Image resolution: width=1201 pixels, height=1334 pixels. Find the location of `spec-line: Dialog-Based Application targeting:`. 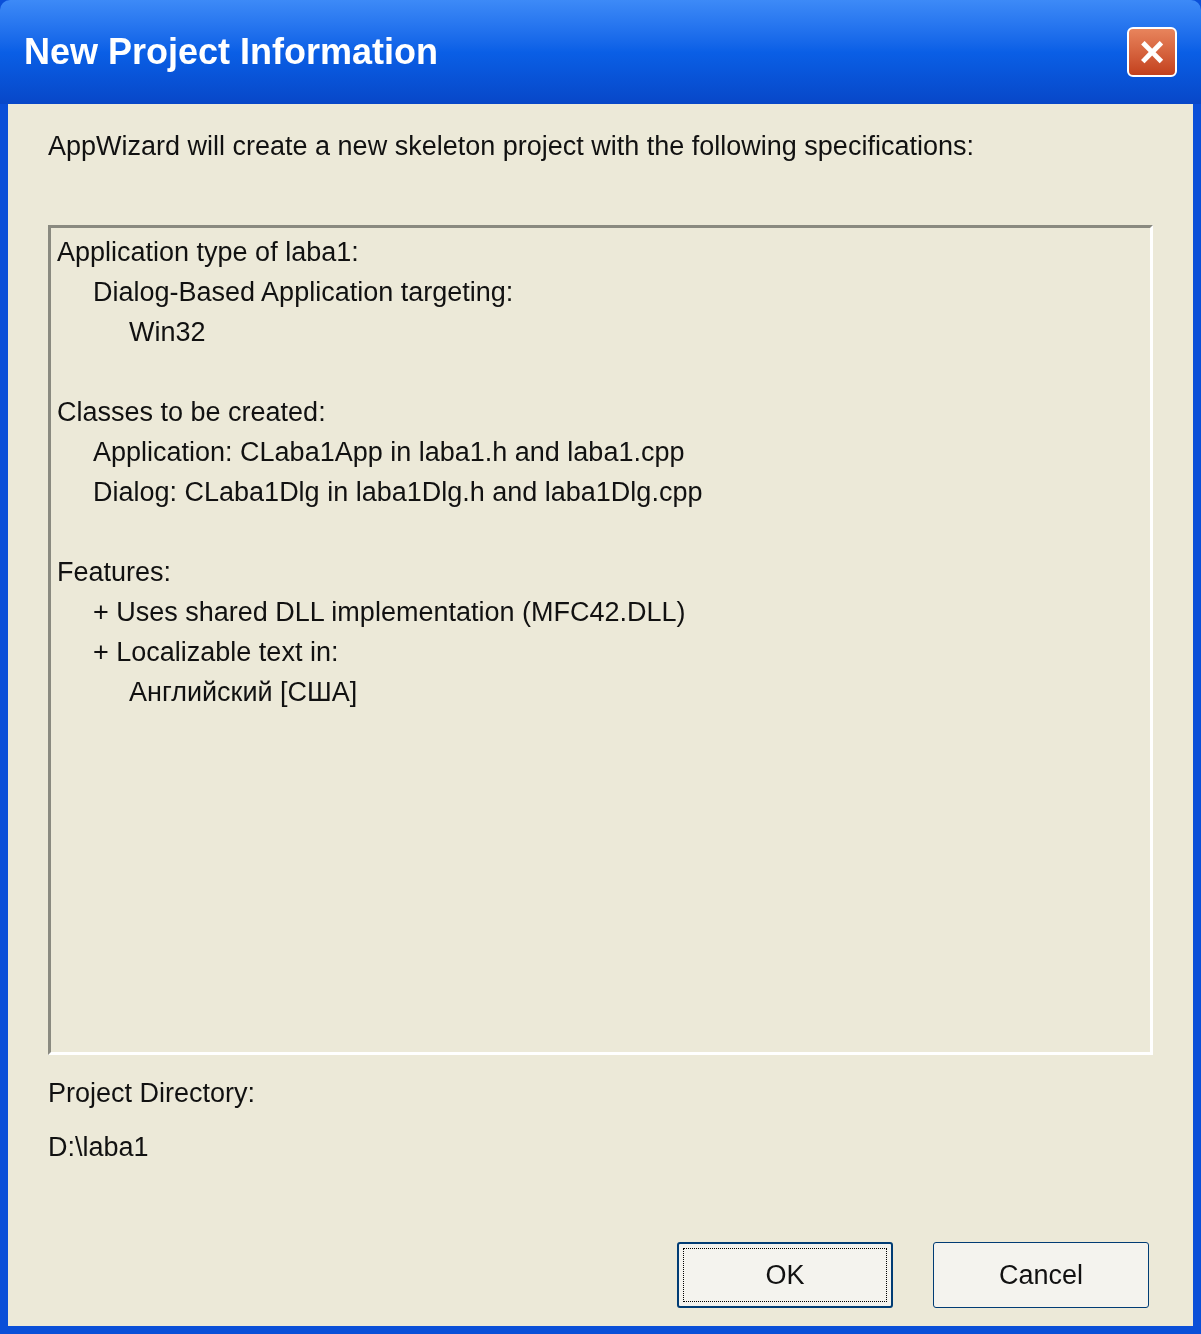

spec-line: Dialog-Based Application targeting: is located at coordinates (303, 292).